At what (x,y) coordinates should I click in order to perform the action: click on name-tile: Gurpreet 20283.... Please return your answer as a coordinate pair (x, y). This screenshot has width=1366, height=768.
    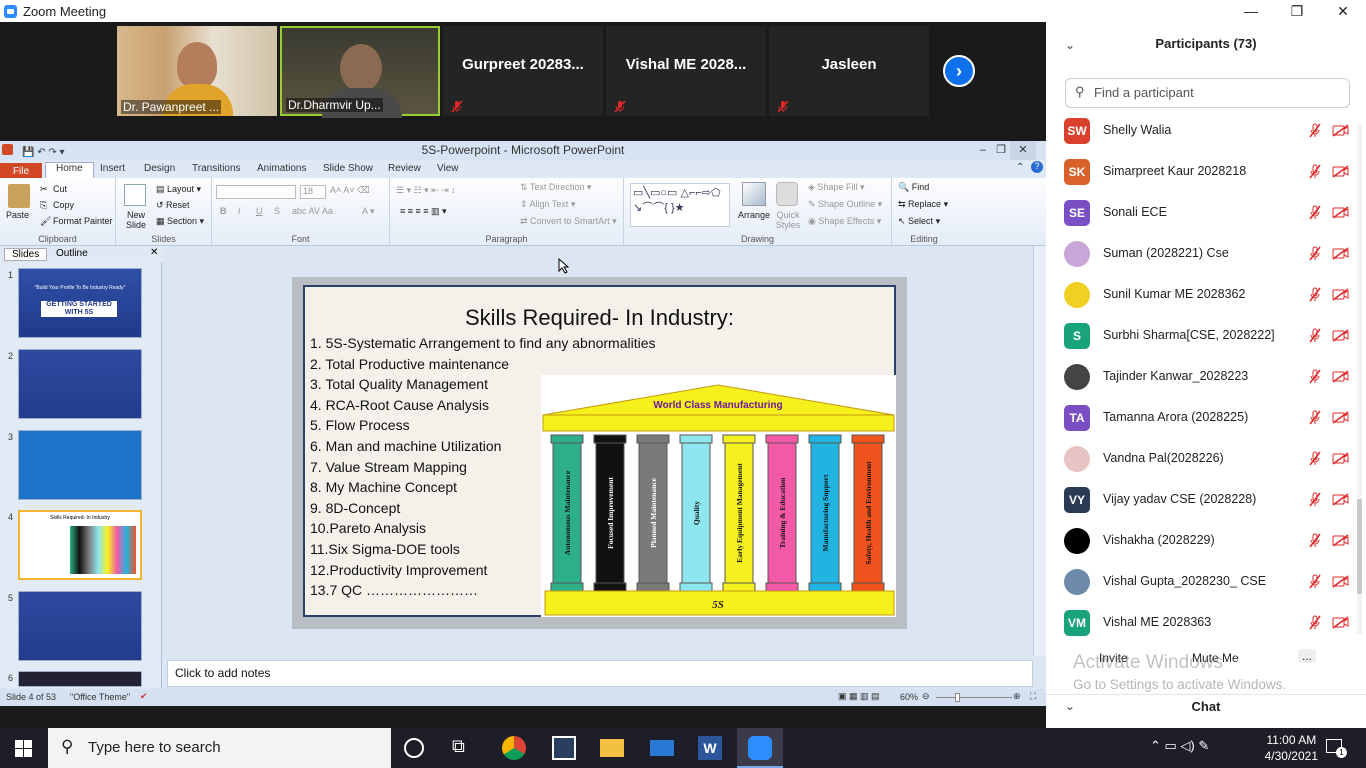
    Looking at the image, I should click on (523, 71).